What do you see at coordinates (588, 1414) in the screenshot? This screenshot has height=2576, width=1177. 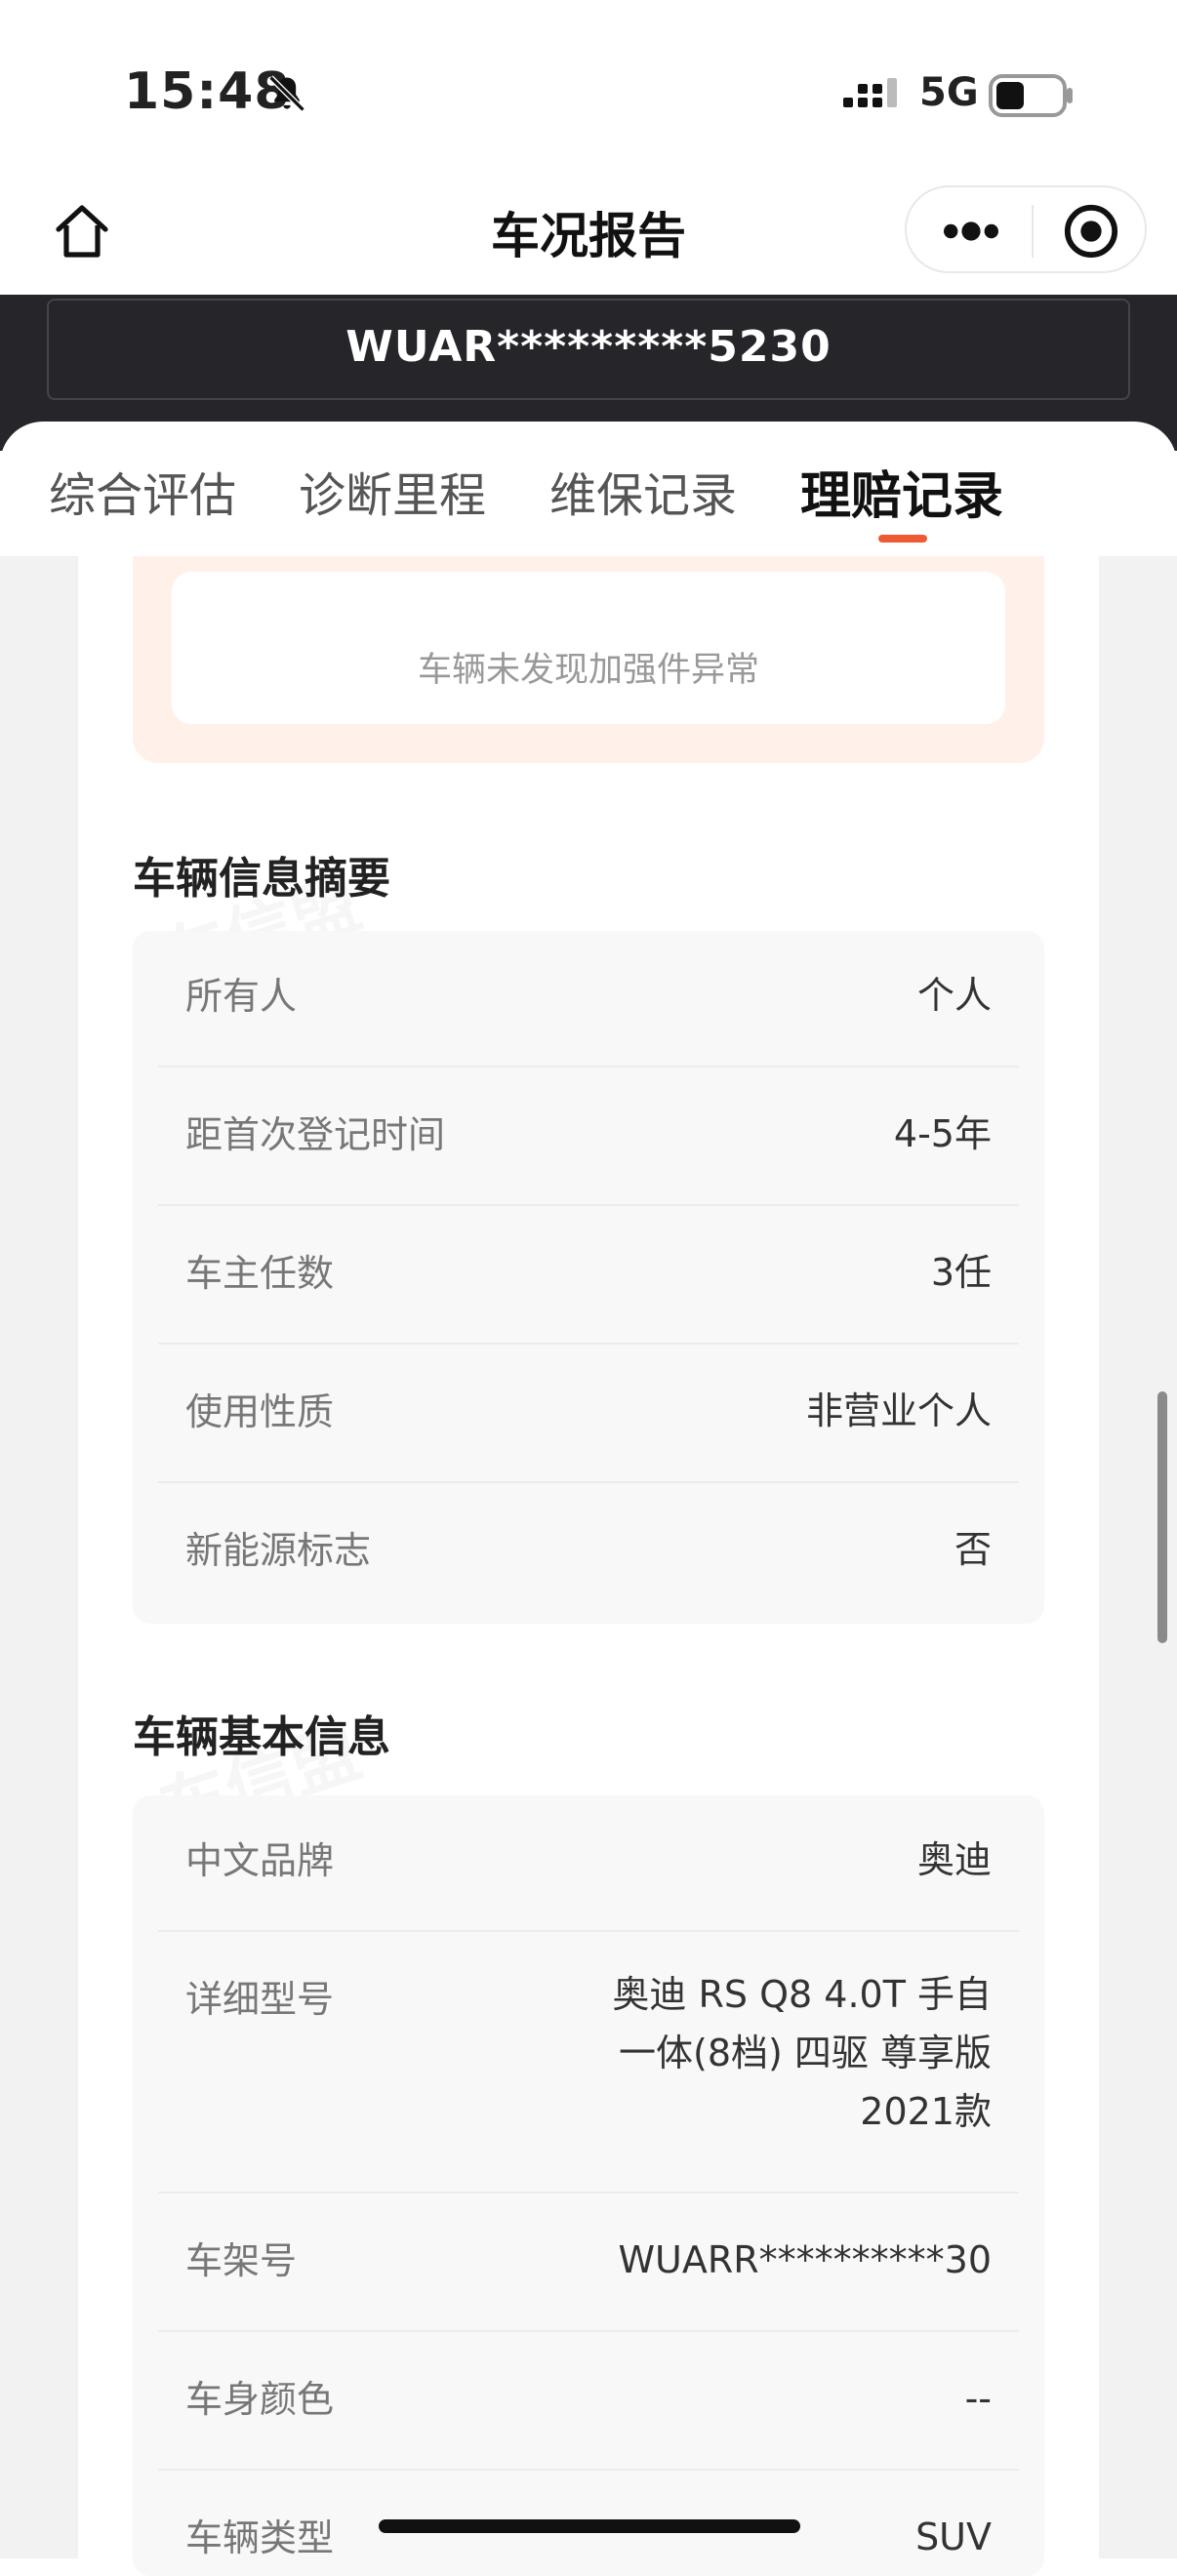 I see `summary-row: 使用性质 非营业个人` at bounding box center [588, 1414].